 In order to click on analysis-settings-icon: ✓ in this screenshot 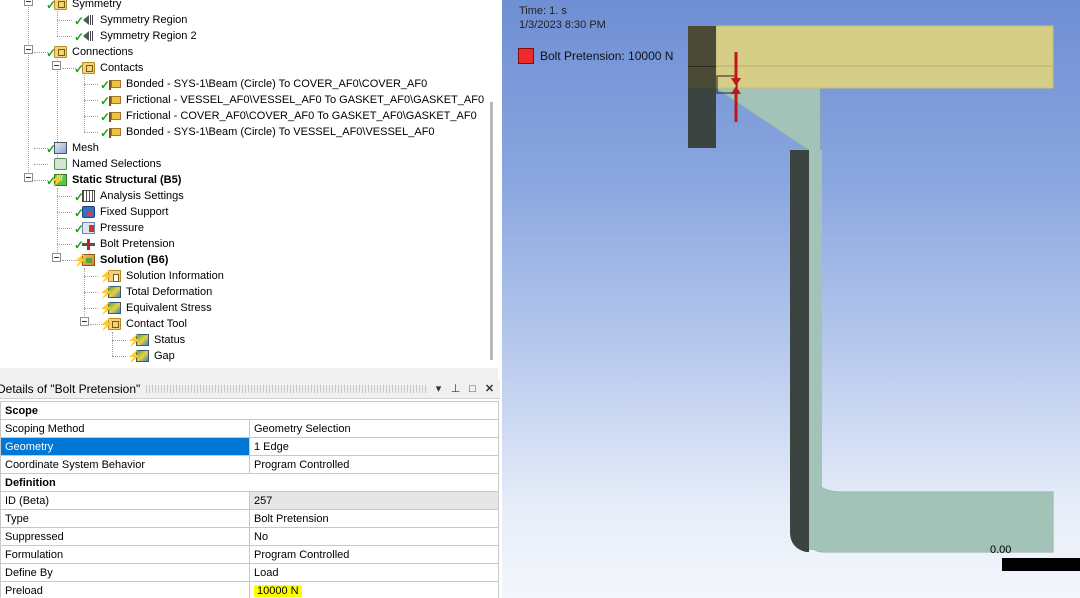, I will do `click(85, 196)`.